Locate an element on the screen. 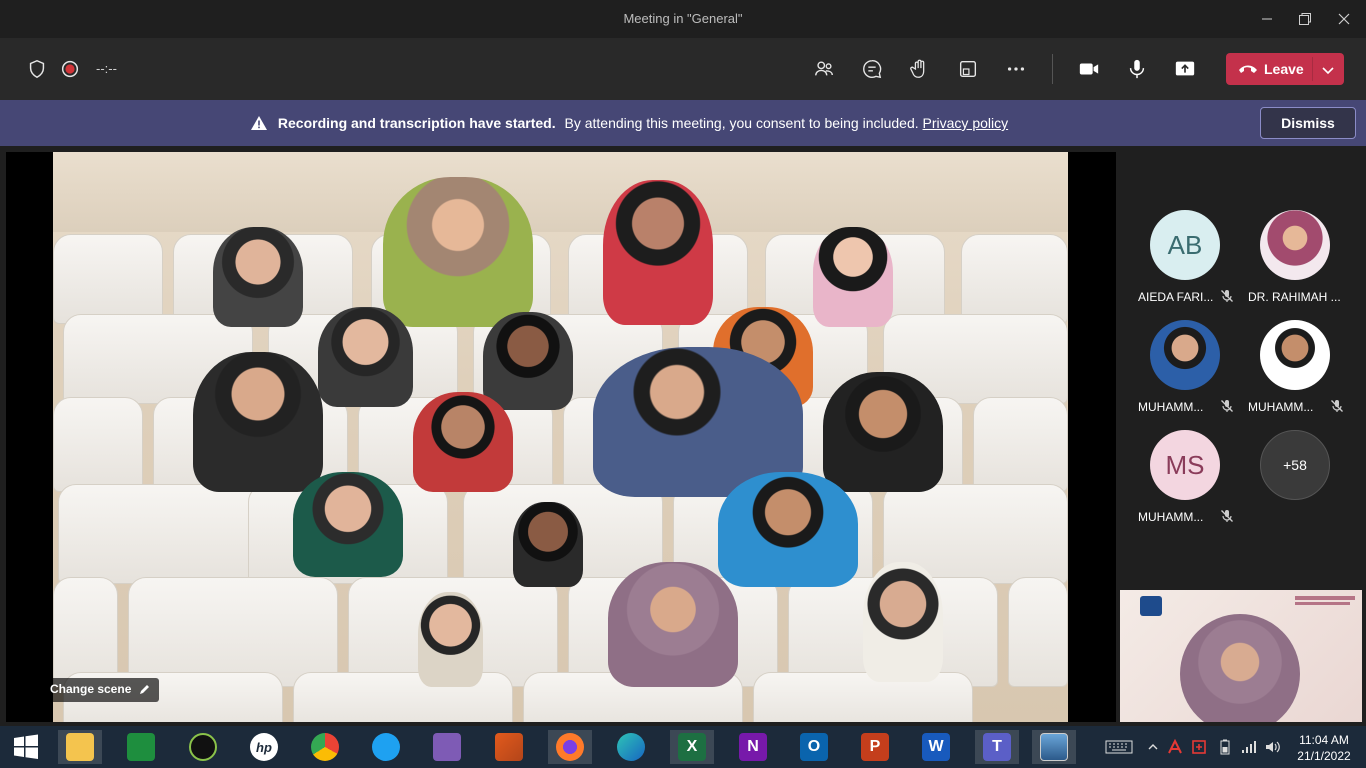 The height and width of the screenshot is (768, 1366). windows-taskbar: hp X N O P W T 11:04 AM 21/1/2022 is located at coordinates (683, 747).